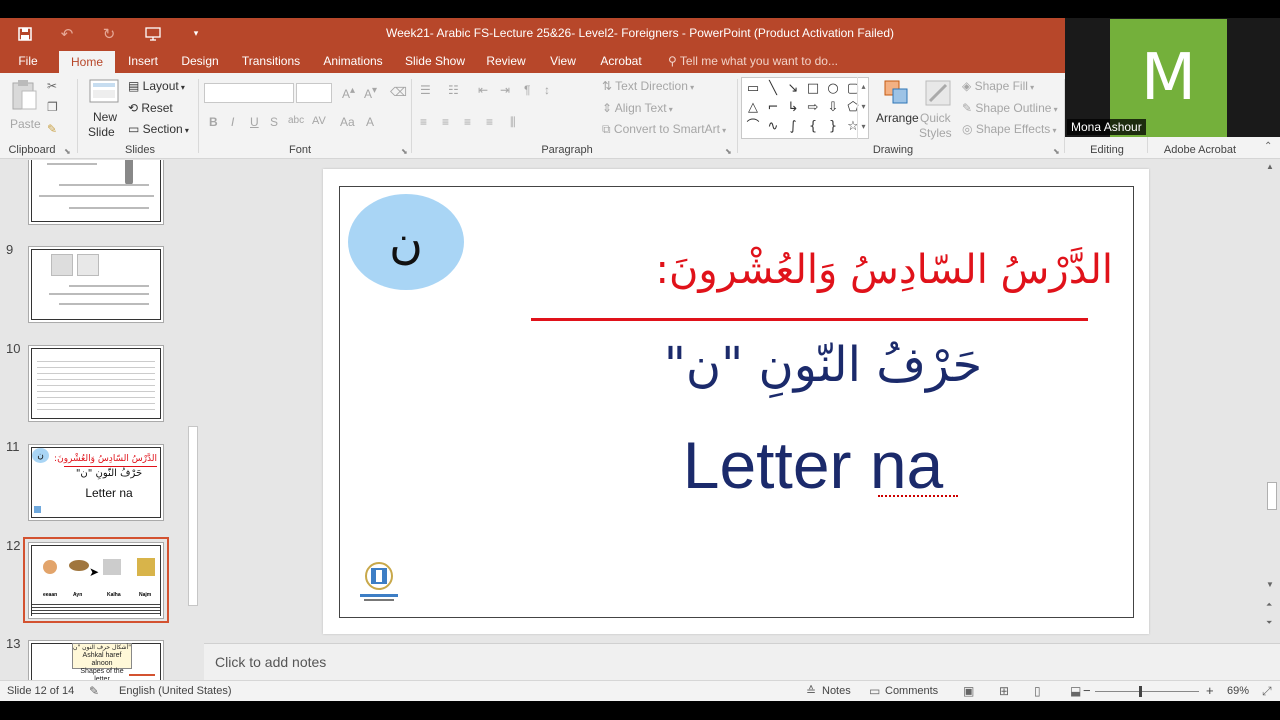 Image resolution: width=1280 pixels, height=720 pixels. I want to click on letter-circle: ن, so click(406, 242).